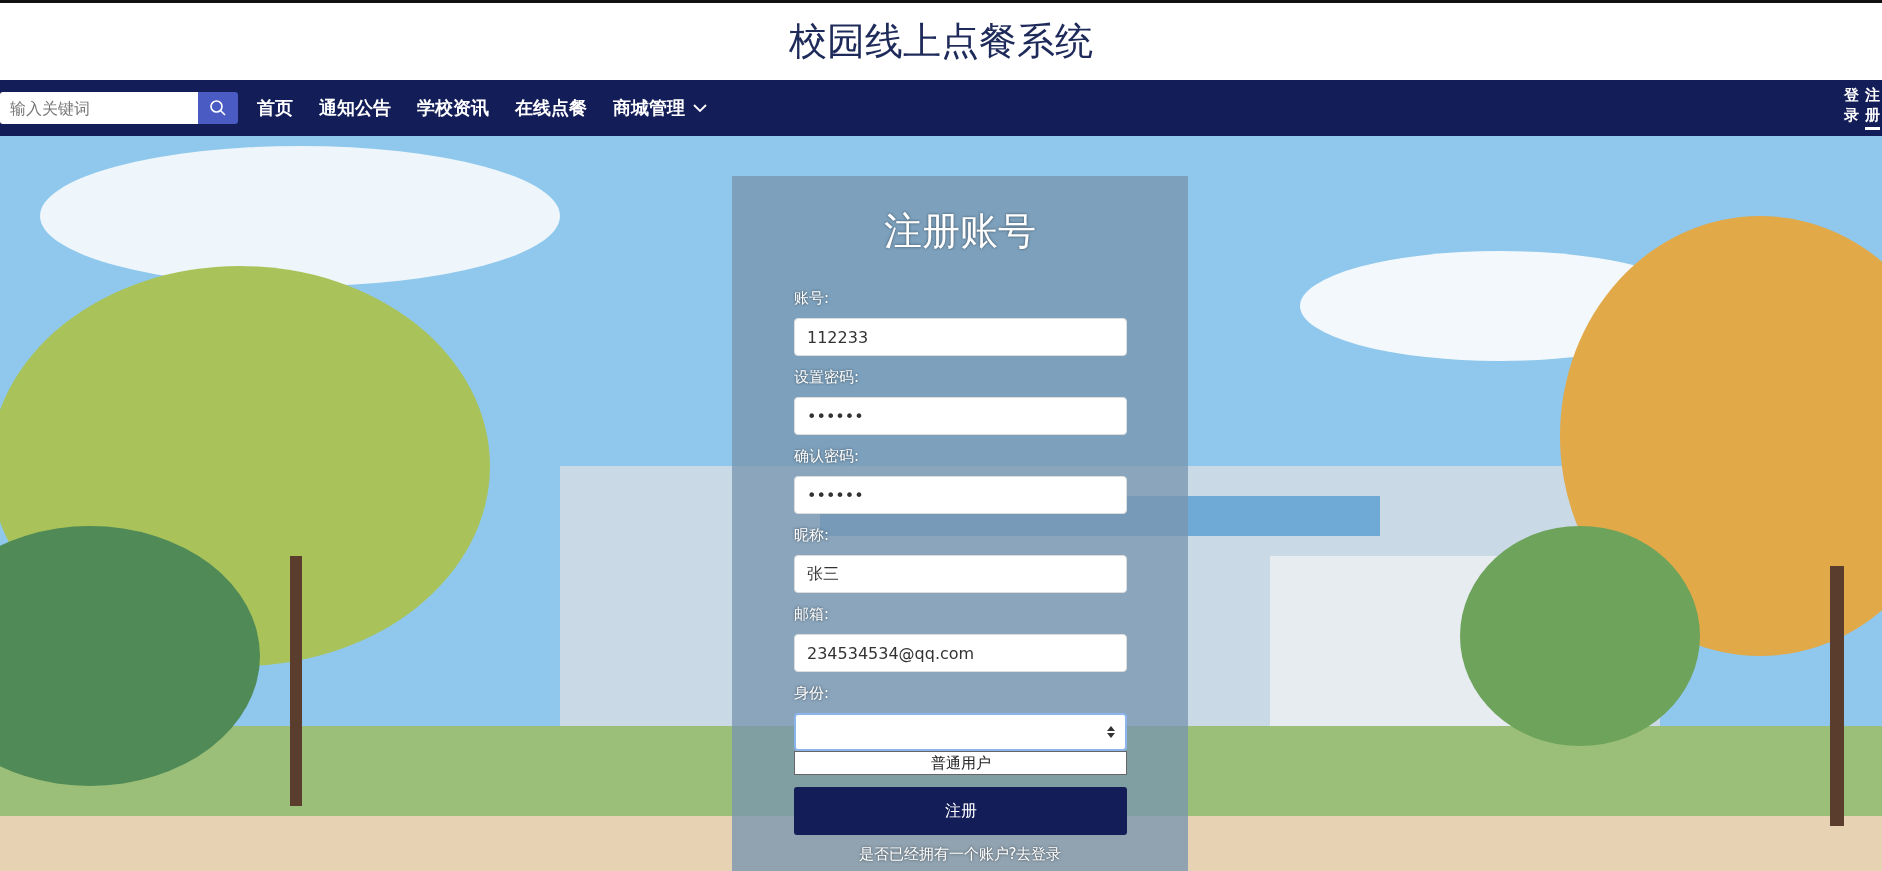 Image resolution: width=1882 pixels, height=871 pixels. What do you see at coordinates (1851, 108) in the screenshot?
I see `account-link: 登录` at bounding box center [1851, 108].